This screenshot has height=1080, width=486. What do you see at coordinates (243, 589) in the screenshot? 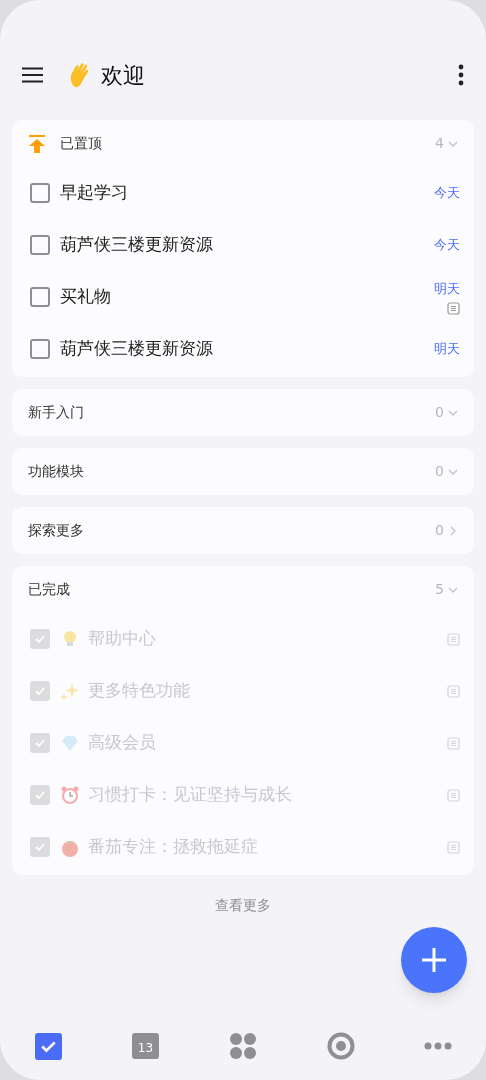
I see `section-header: 已完成 5` at bounding box center [243, 589].